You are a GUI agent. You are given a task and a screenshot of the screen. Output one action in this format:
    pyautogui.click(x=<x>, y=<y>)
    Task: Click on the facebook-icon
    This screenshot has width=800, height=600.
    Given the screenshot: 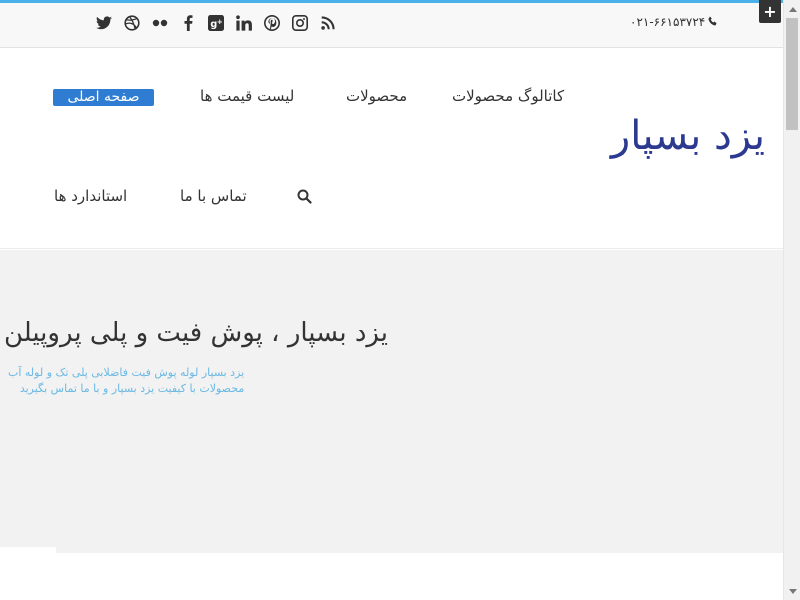 What is the action you would take?
    pyautogui.click(x=188, y=23)
    